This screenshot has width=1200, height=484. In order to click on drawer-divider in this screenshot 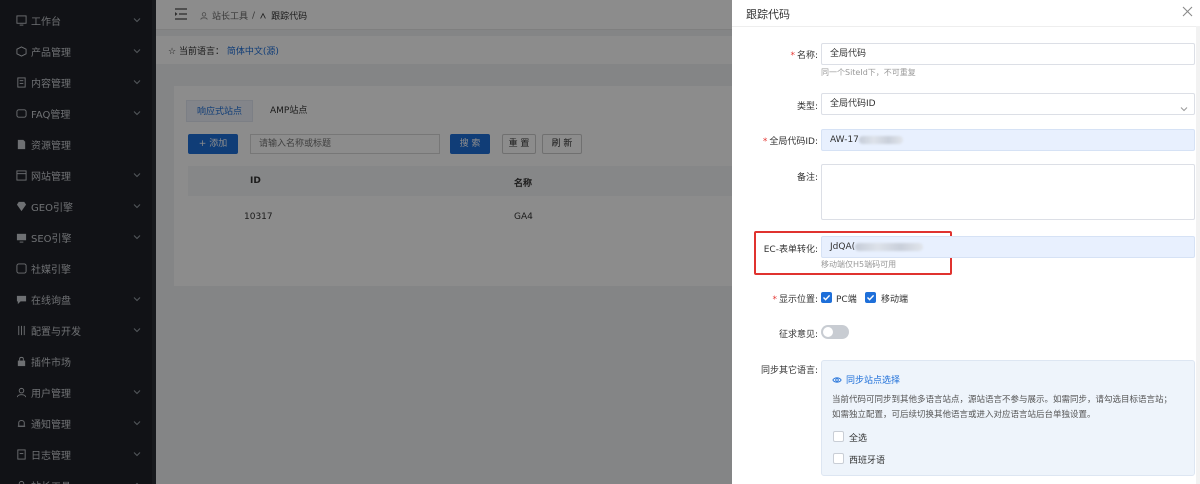, I will do `click(966, 26)`.